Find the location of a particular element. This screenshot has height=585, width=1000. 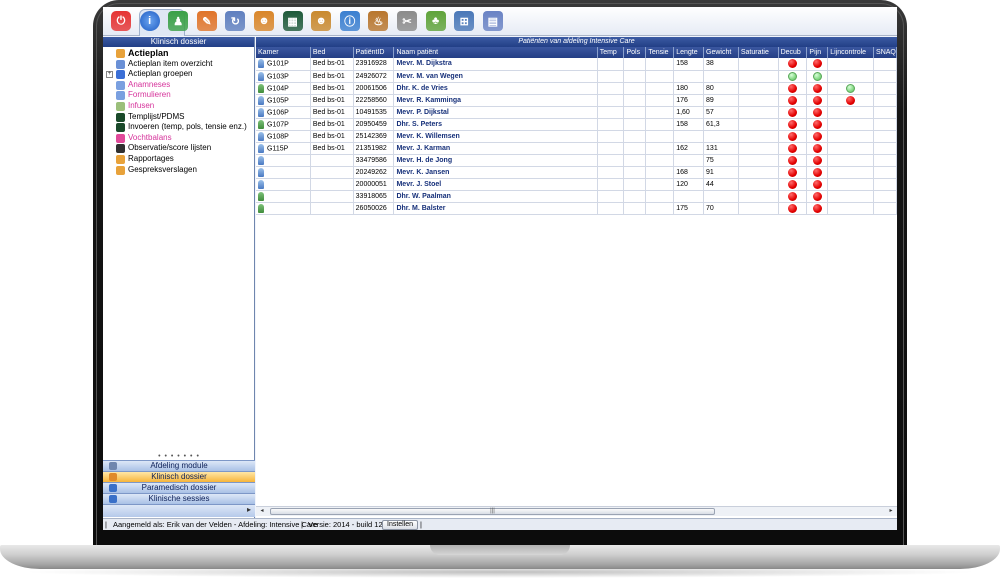

nav-klinische-sessies: Klinische sessies is located at coordinates (179, 498).